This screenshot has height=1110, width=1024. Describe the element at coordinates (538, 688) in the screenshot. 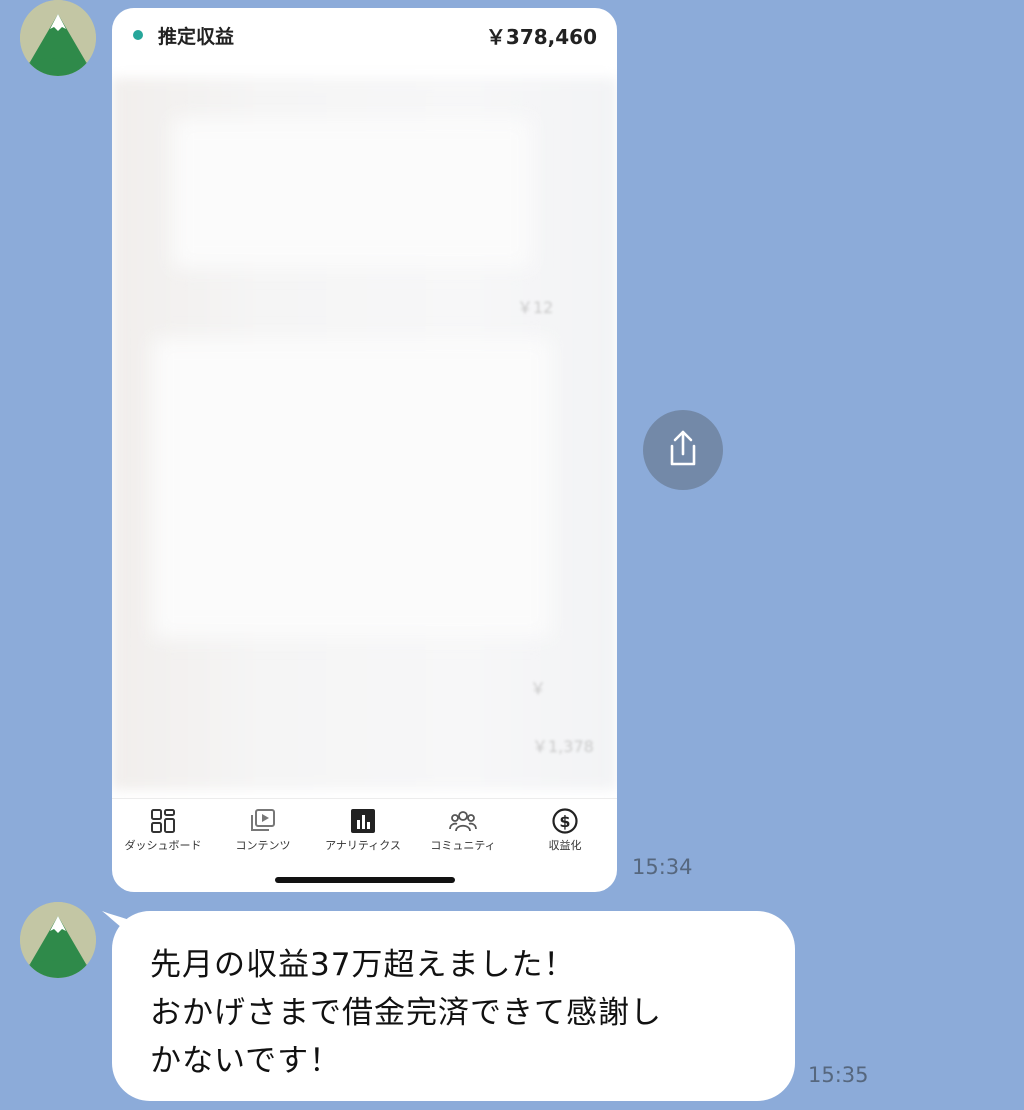

I see `faint-value: ￥` at that location.